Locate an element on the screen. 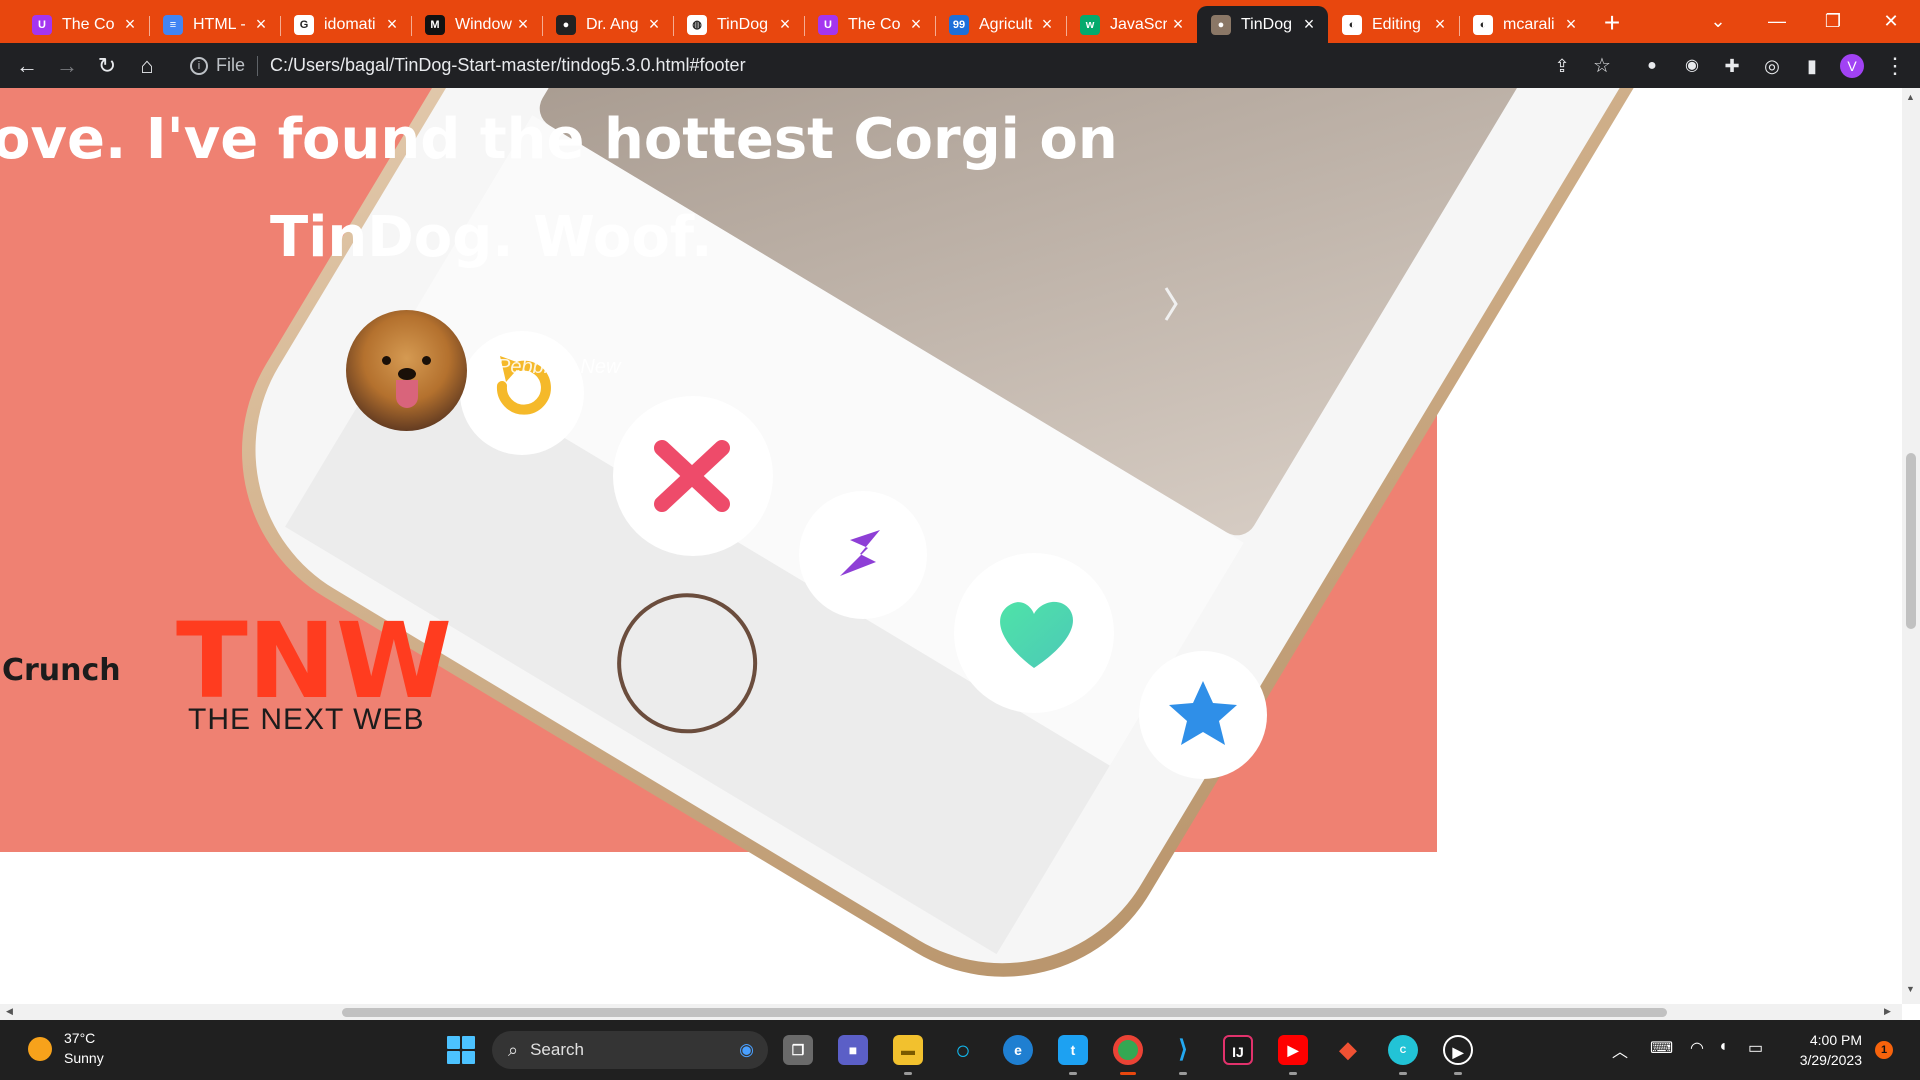  tab-7: U The Co × is located at coordinates (869, 24).